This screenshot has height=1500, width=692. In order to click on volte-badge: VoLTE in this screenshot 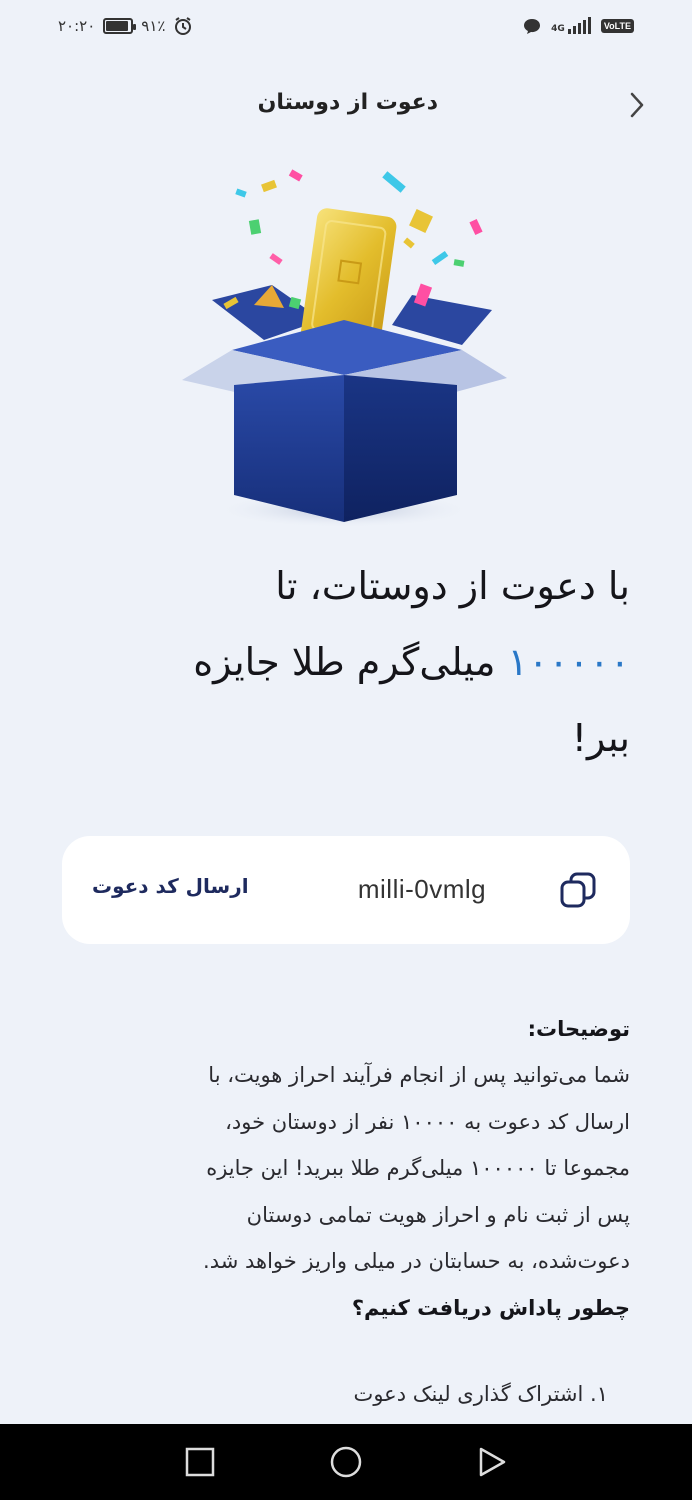, I will do `click(617, 26)`.